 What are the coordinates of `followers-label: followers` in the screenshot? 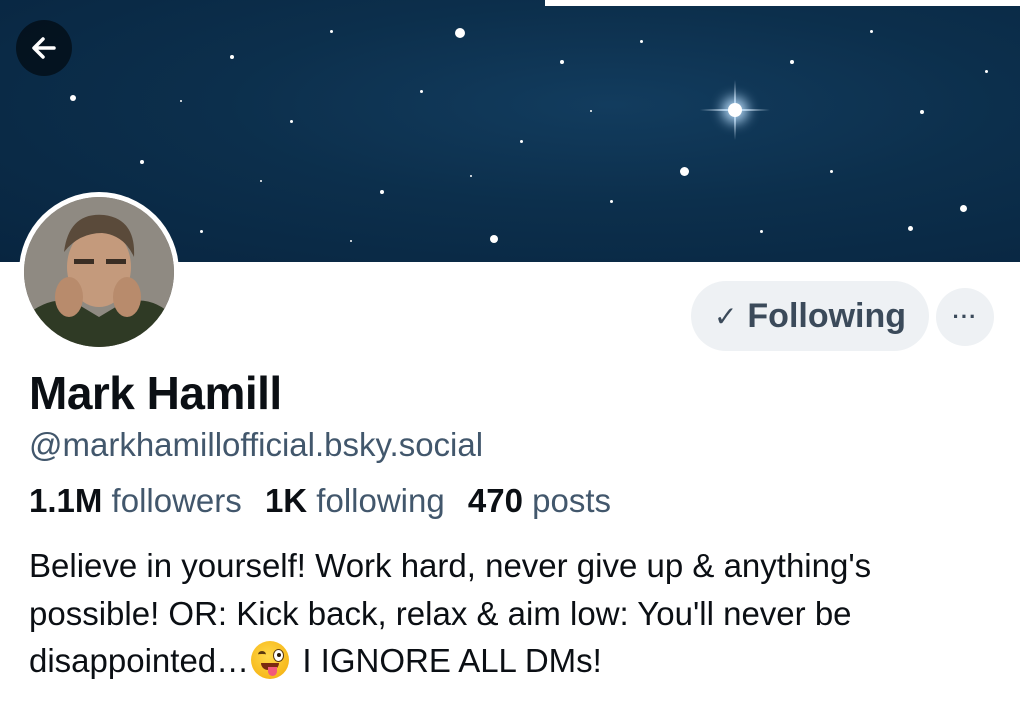 It's located at (176, 500).